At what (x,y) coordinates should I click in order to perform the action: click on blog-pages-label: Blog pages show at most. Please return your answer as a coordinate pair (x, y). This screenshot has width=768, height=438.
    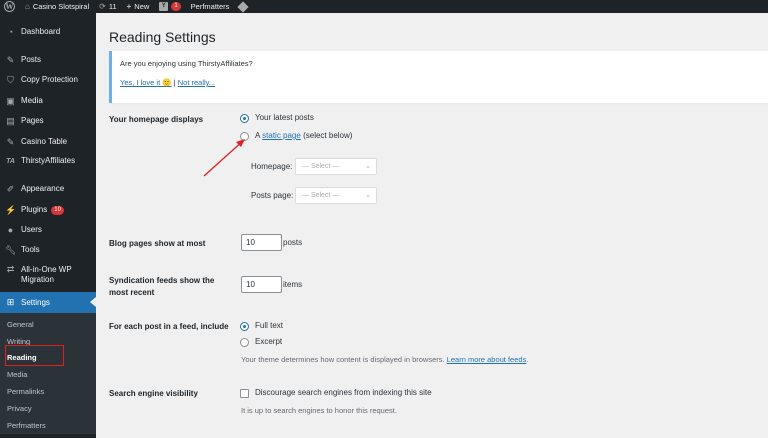
    Looking at the image, I should click on (157, 243).